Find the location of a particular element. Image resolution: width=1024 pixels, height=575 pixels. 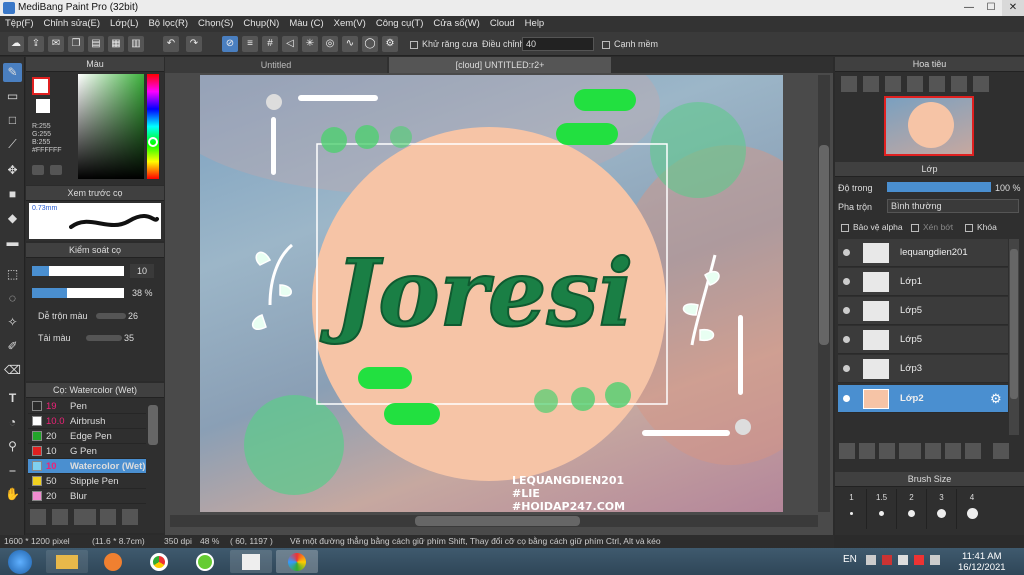

menu-snap: Chụp(N) is located at coordinates (261, 24).